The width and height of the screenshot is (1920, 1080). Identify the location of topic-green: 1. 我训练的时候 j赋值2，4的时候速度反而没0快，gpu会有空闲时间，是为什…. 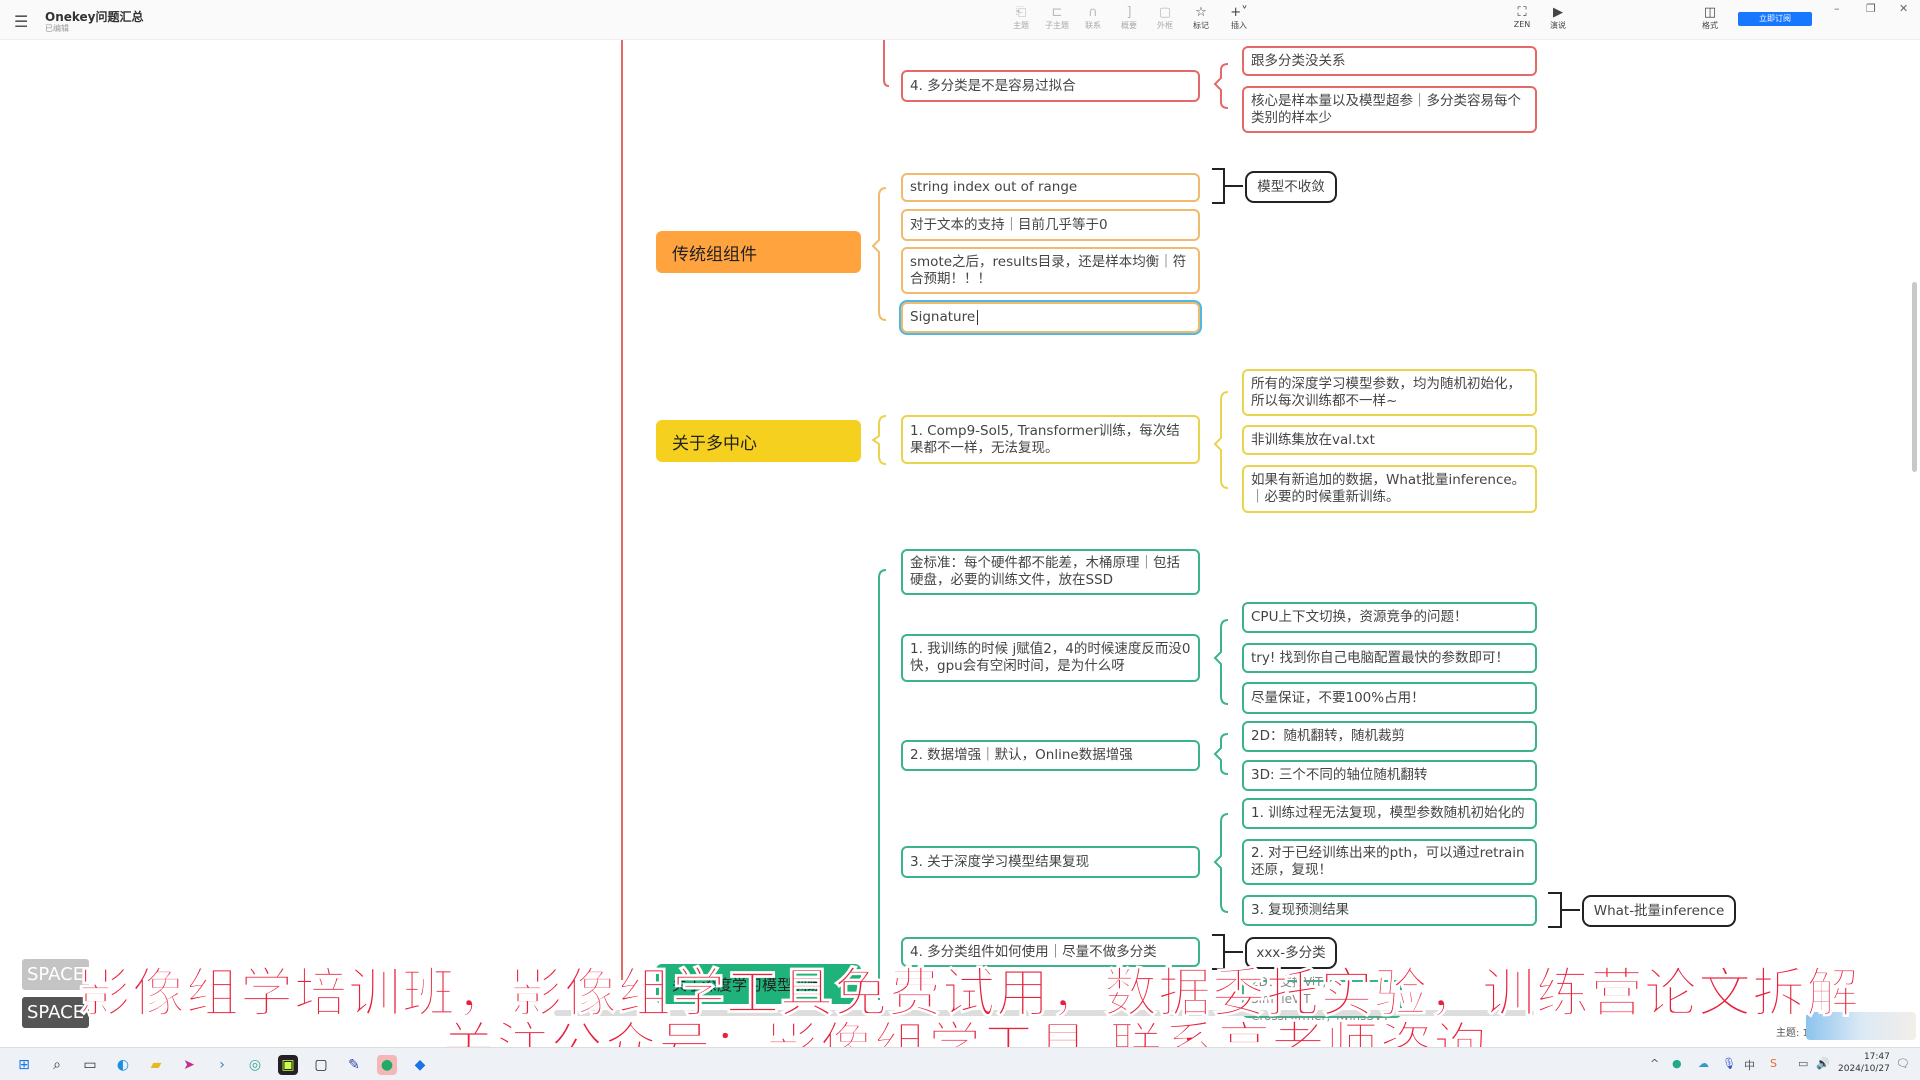
(1050, 658).